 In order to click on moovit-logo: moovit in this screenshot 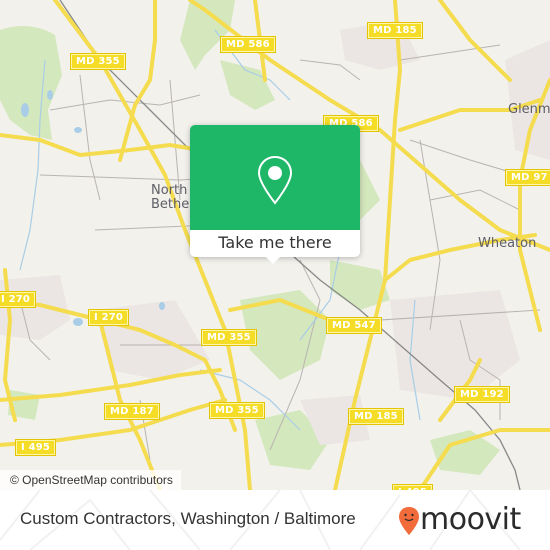, I will do `click(468, 522)`.